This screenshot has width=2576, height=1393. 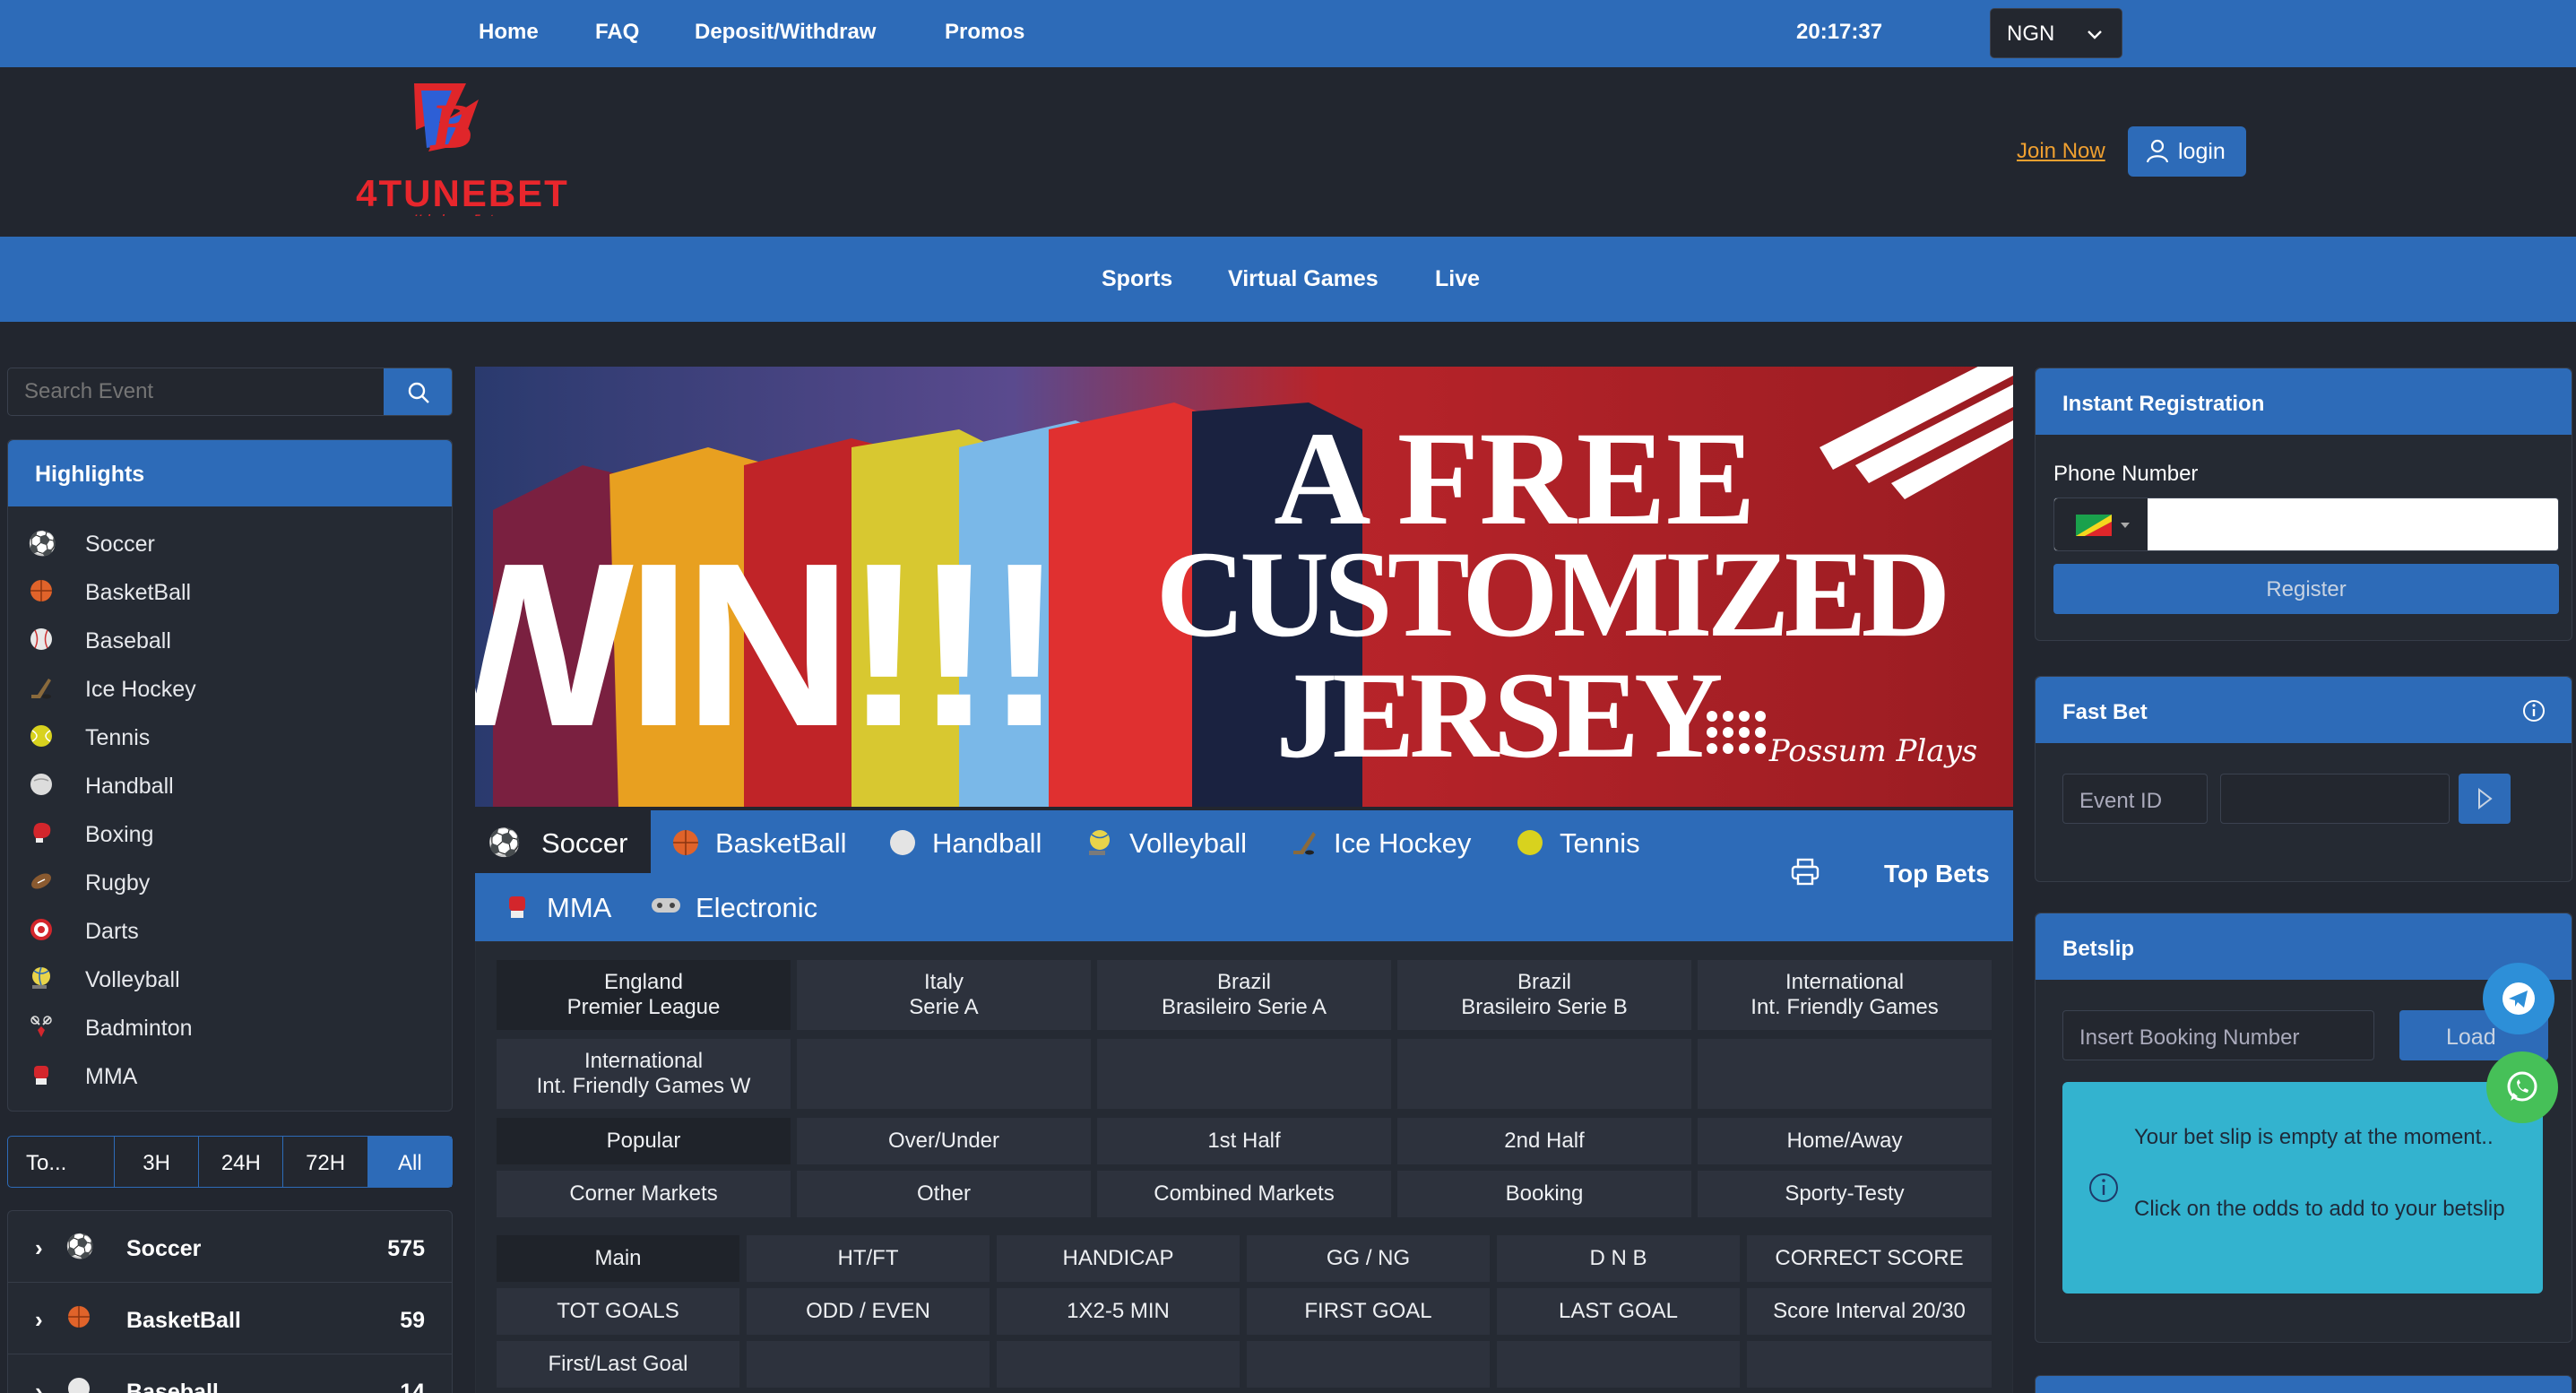 What do you see at coordinates (234, 1075) in the screenshot?
I see `highlight-item-mma: MMA` at bounding box center [234, 1075].